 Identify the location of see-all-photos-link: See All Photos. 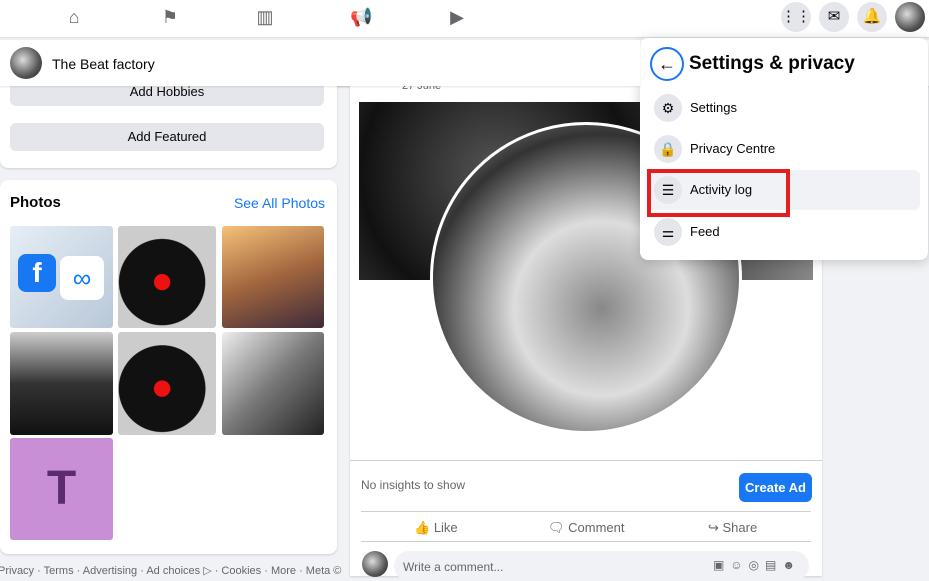
(279, 203).